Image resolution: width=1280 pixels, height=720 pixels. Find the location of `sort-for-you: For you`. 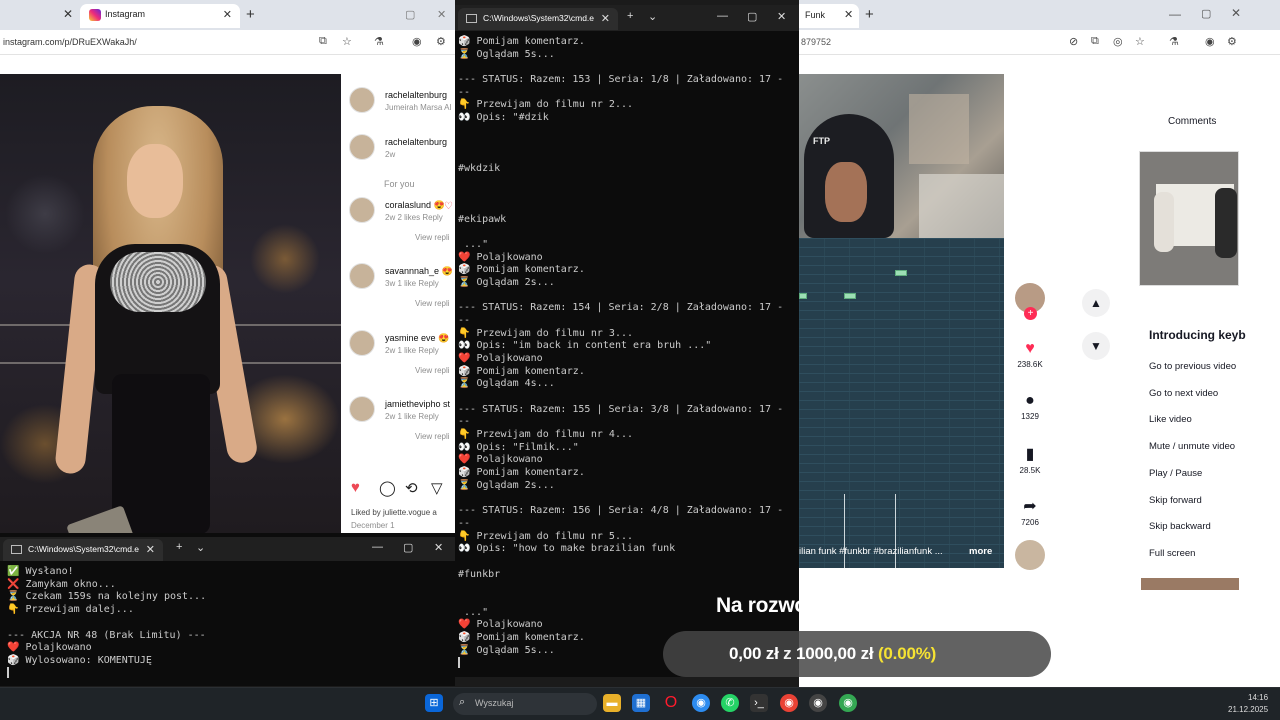

sort-for-you: For you is located at coordinates (399, 184).